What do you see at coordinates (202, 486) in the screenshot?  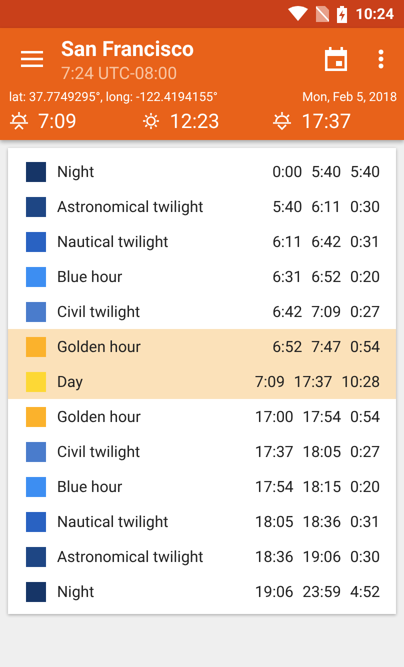 I see `period-row: Blue hour 17:54 18:15 0:20` at bounding box center [202, 486].